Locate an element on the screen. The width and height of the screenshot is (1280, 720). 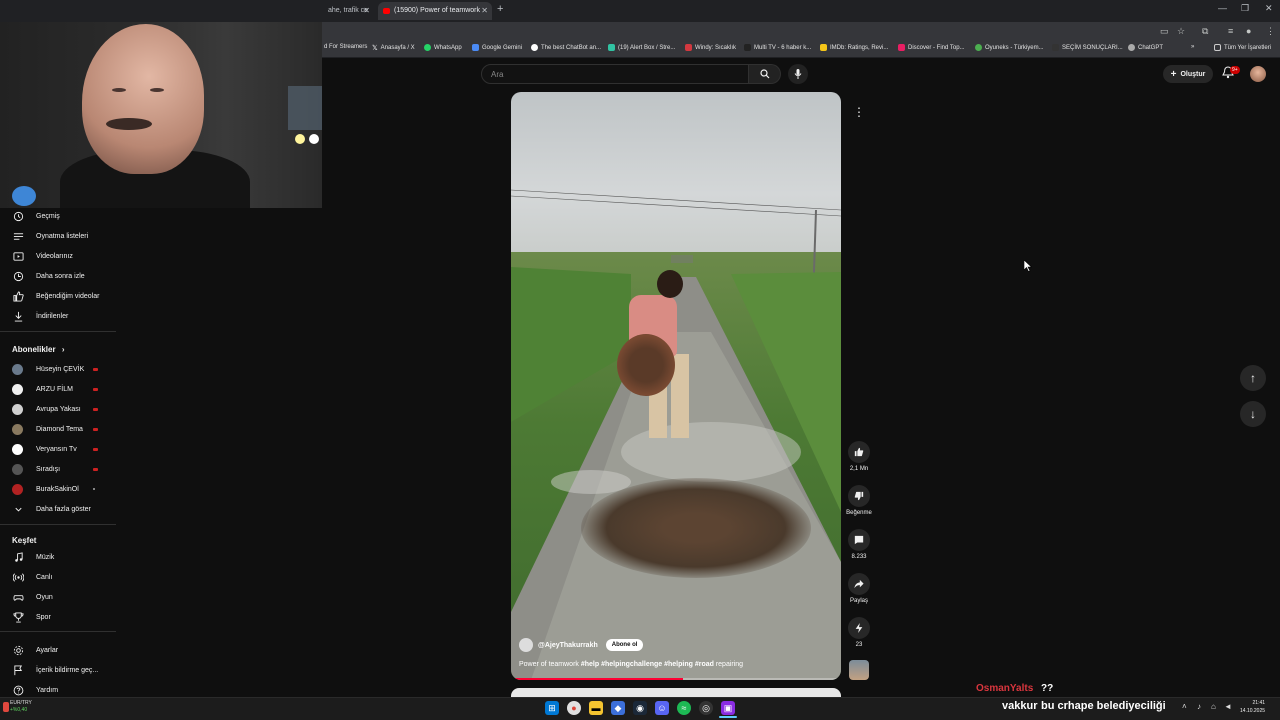
close-window-button: ✕ is located at coordinates (1269, 8).